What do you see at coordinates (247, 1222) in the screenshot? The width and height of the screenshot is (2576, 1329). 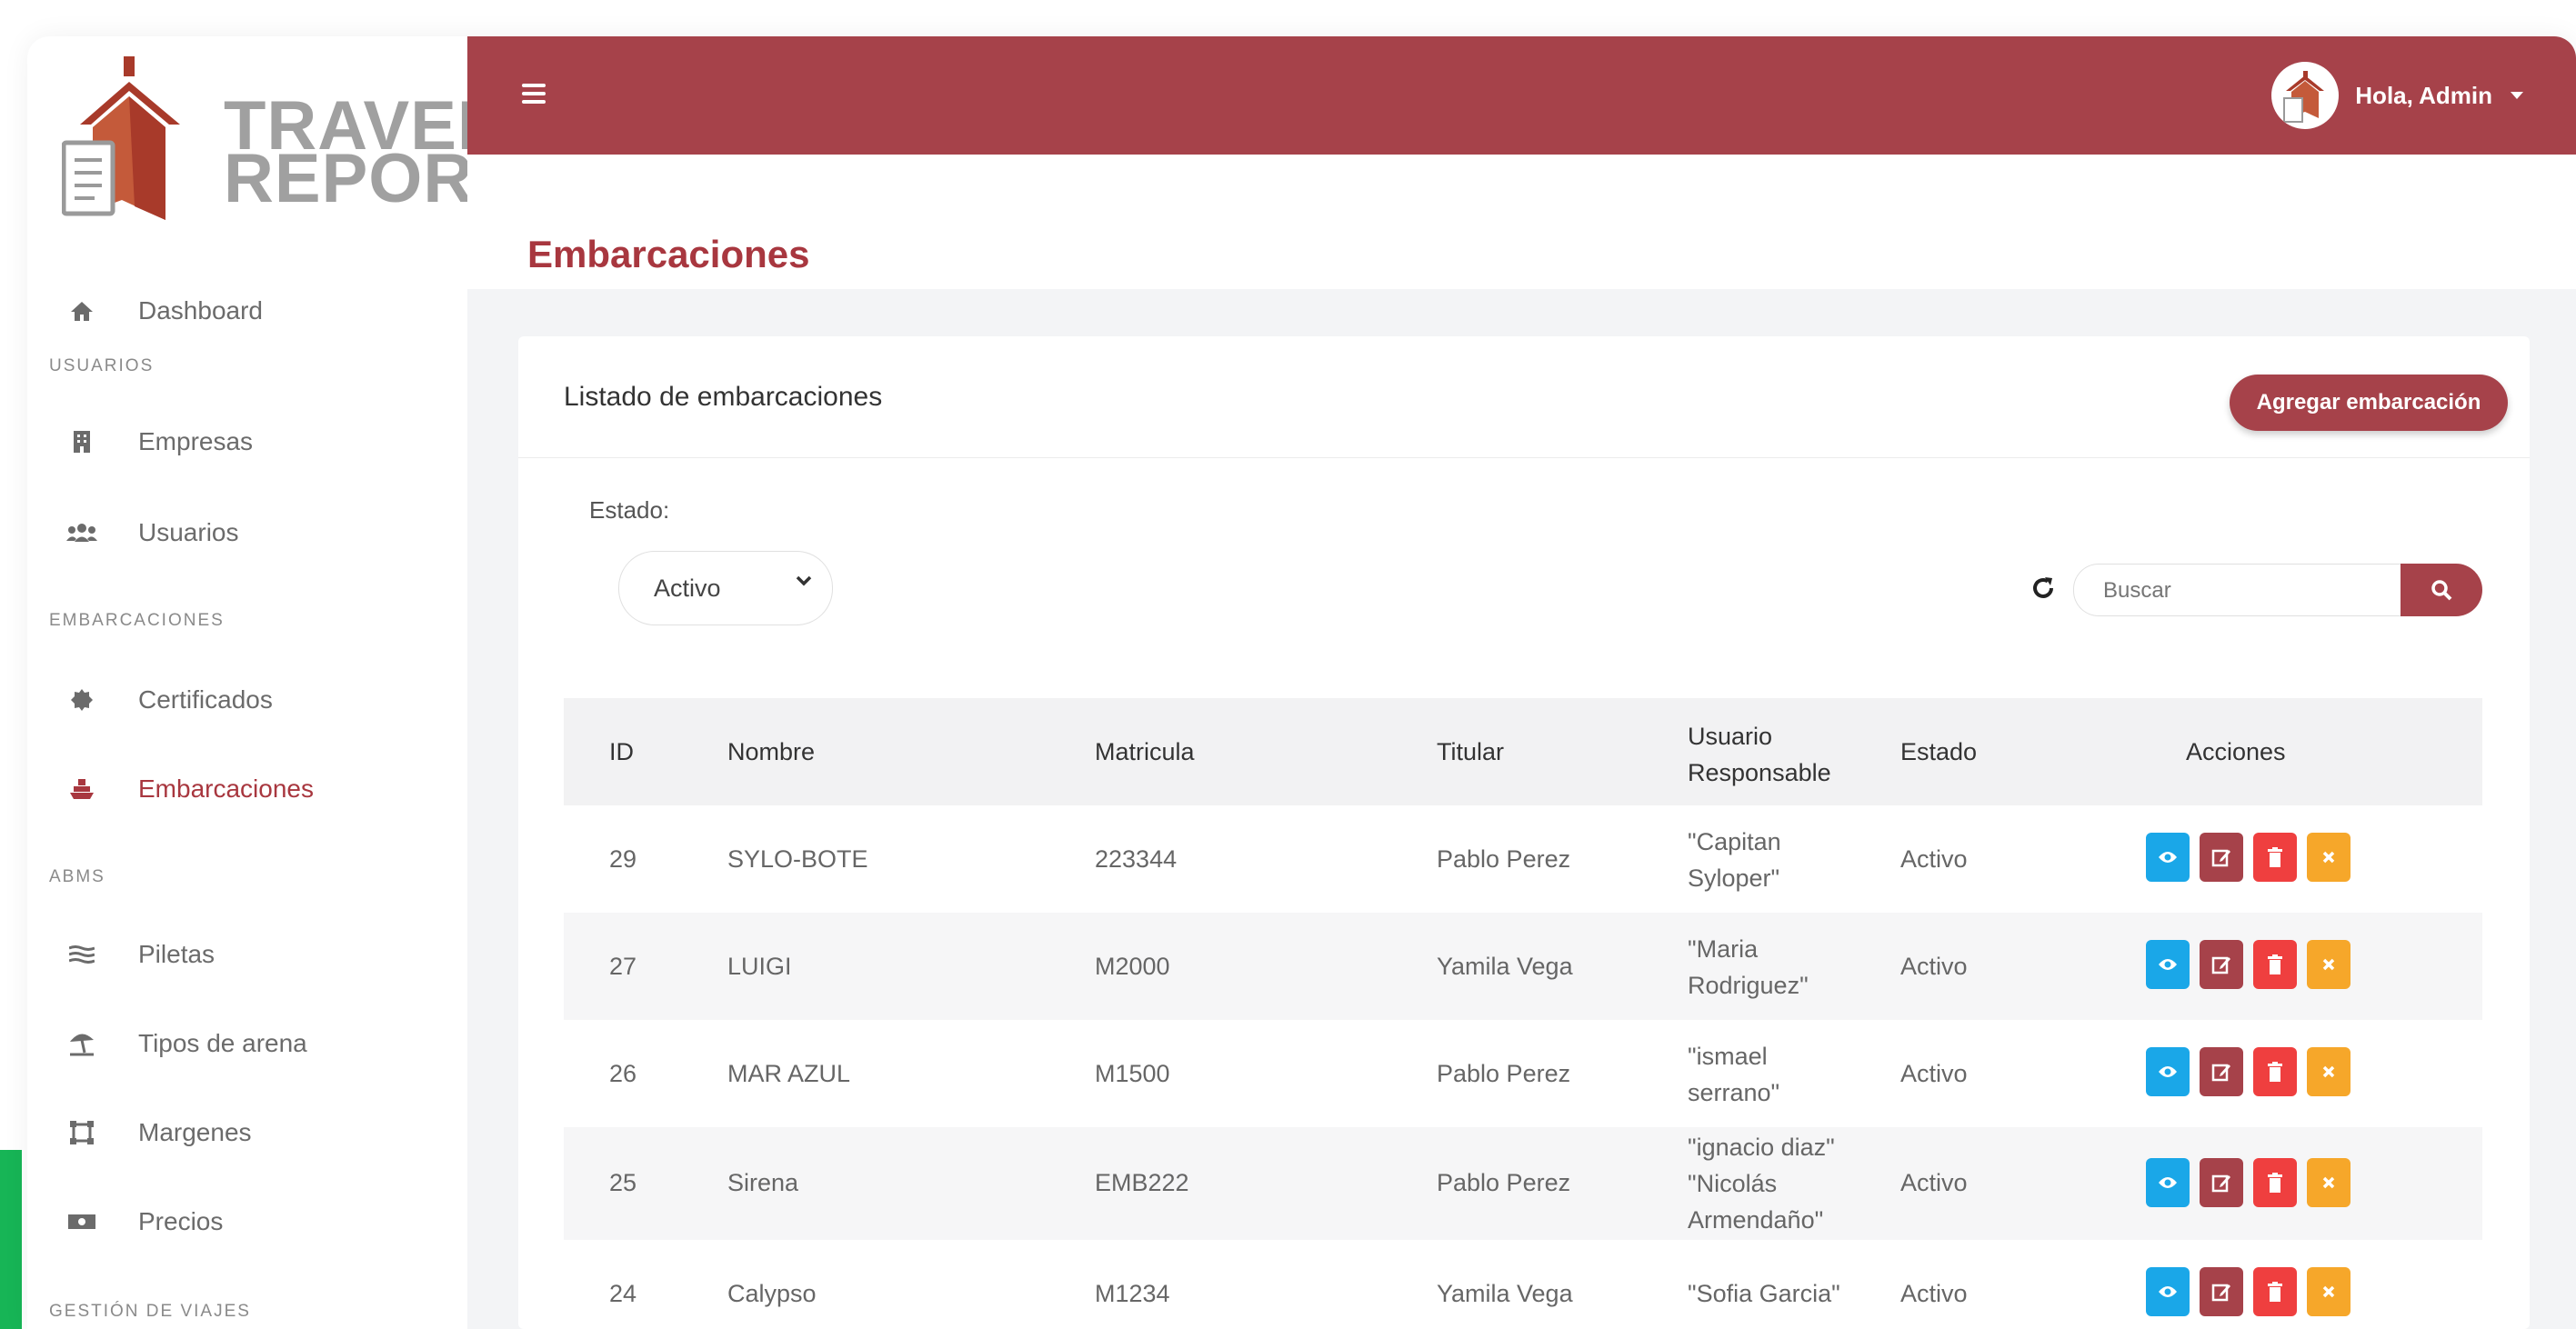 I see `sidebar-item-precios: Precios` at bounding box center [247, 1222].